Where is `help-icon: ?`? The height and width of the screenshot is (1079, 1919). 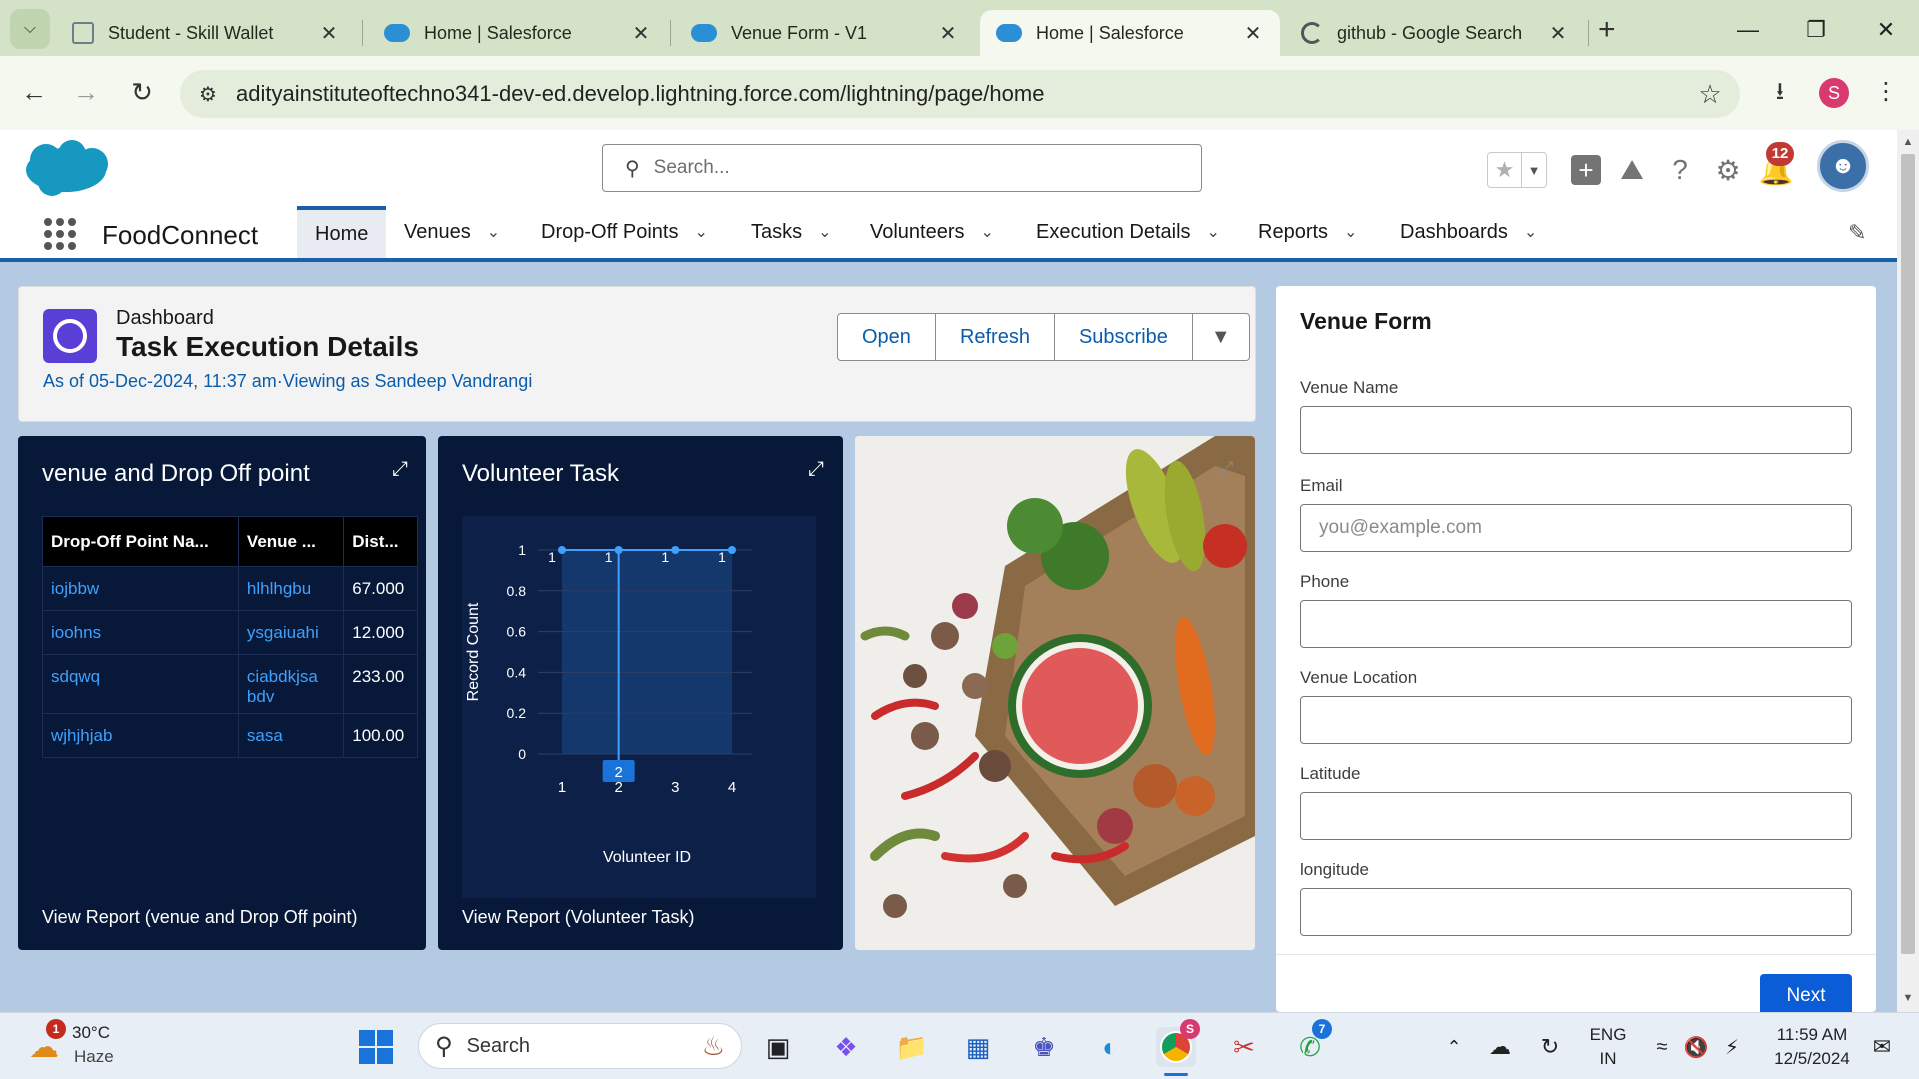 help-icon: ? is located at coordinates (1680, 170).